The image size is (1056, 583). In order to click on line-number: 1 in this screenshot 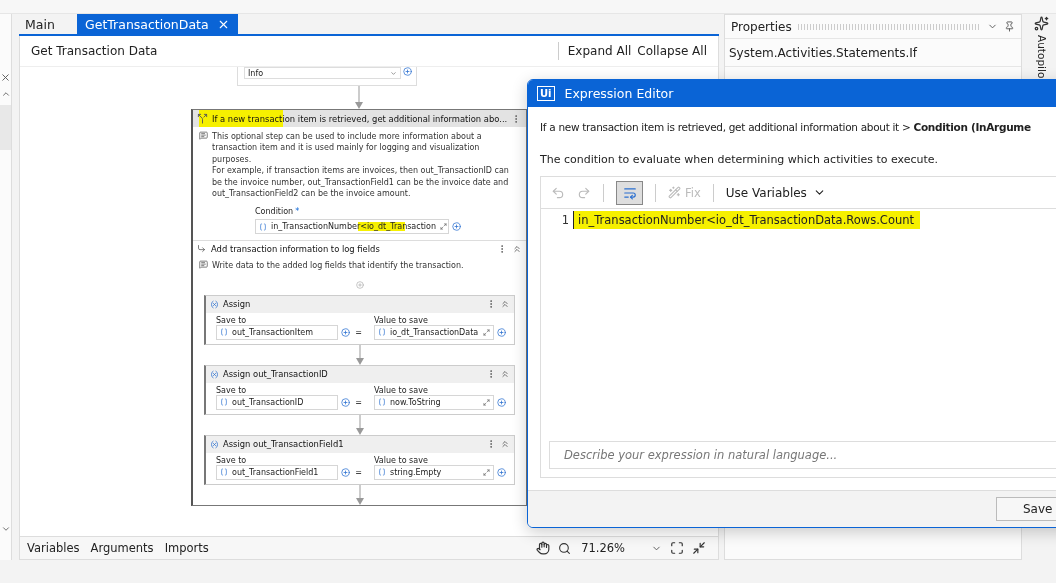, I will do `click(565, 220)`.